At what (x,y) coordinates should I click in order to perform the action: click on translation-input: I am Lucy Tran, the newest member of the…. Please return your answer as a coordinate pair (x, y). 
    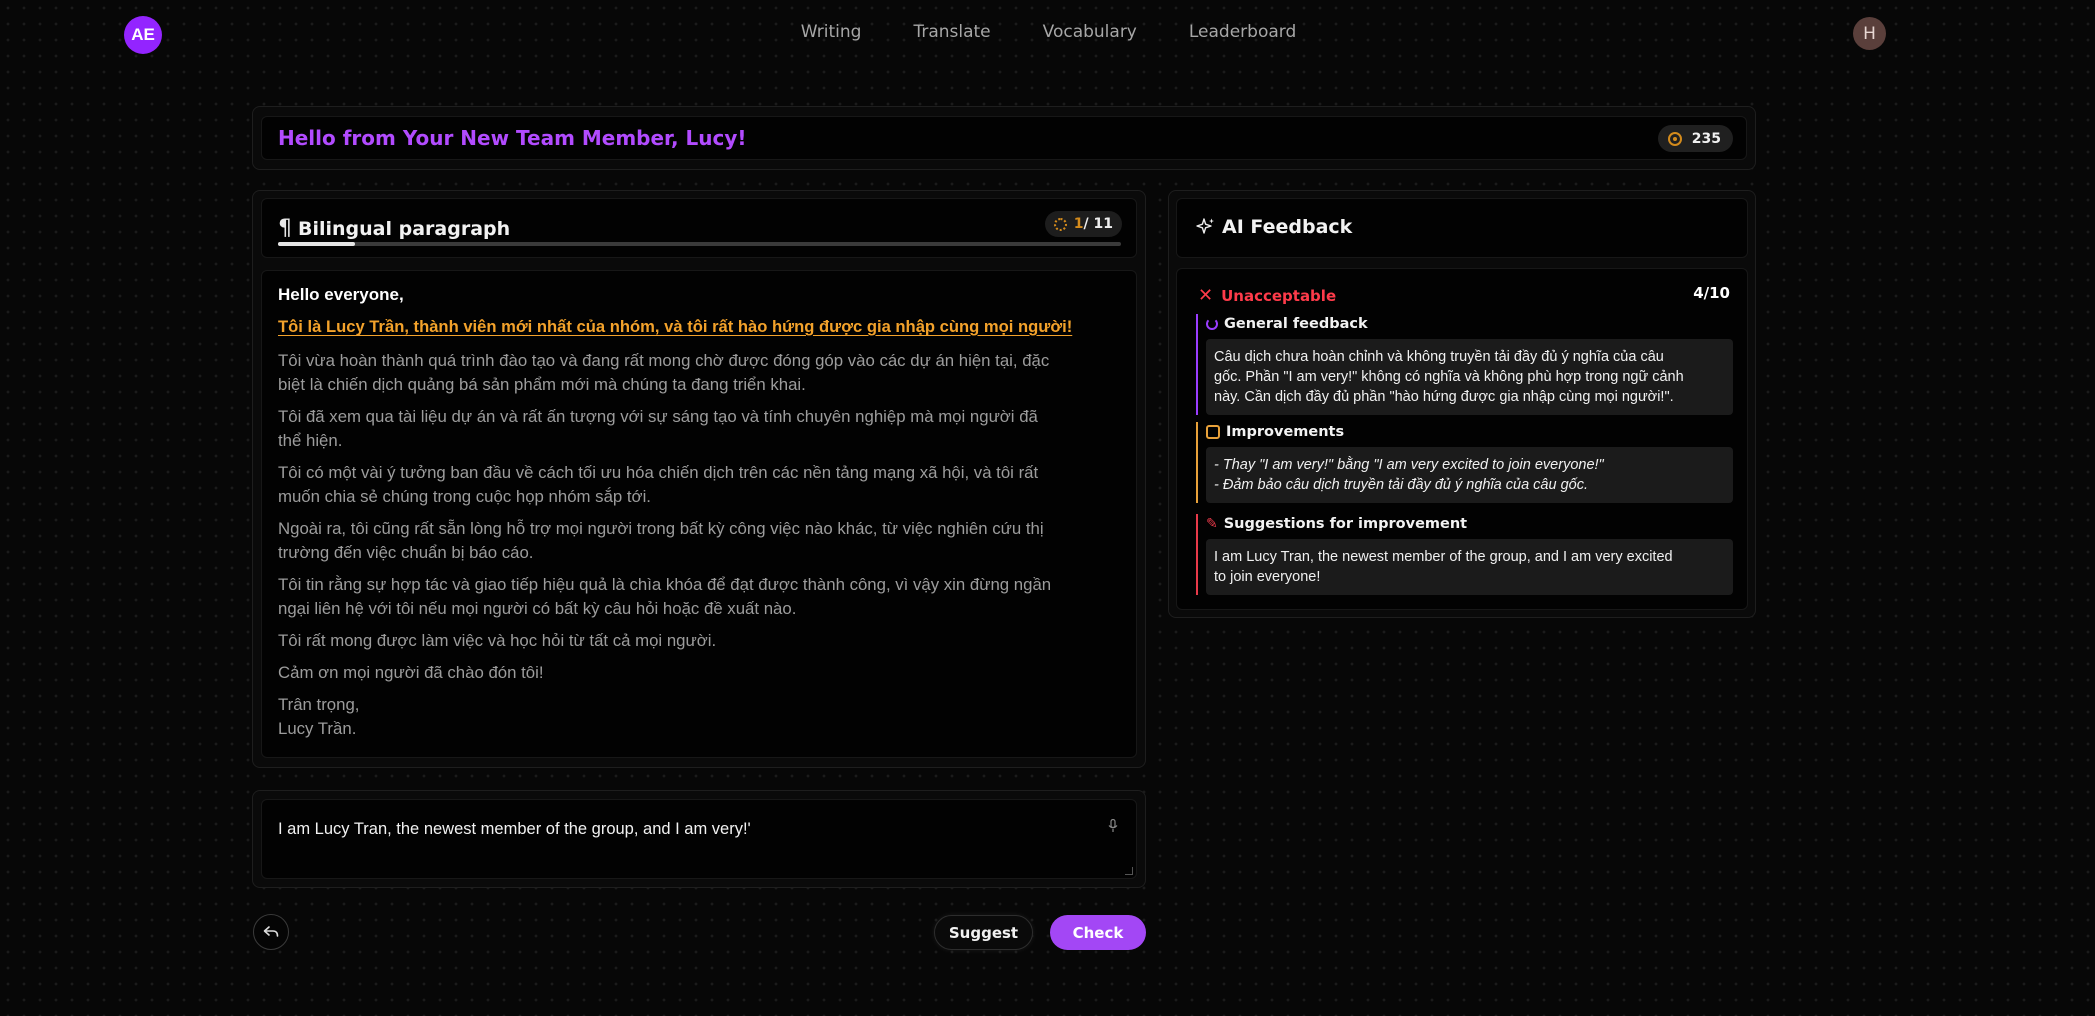
    Looking at the image, I should click on (699, 839).